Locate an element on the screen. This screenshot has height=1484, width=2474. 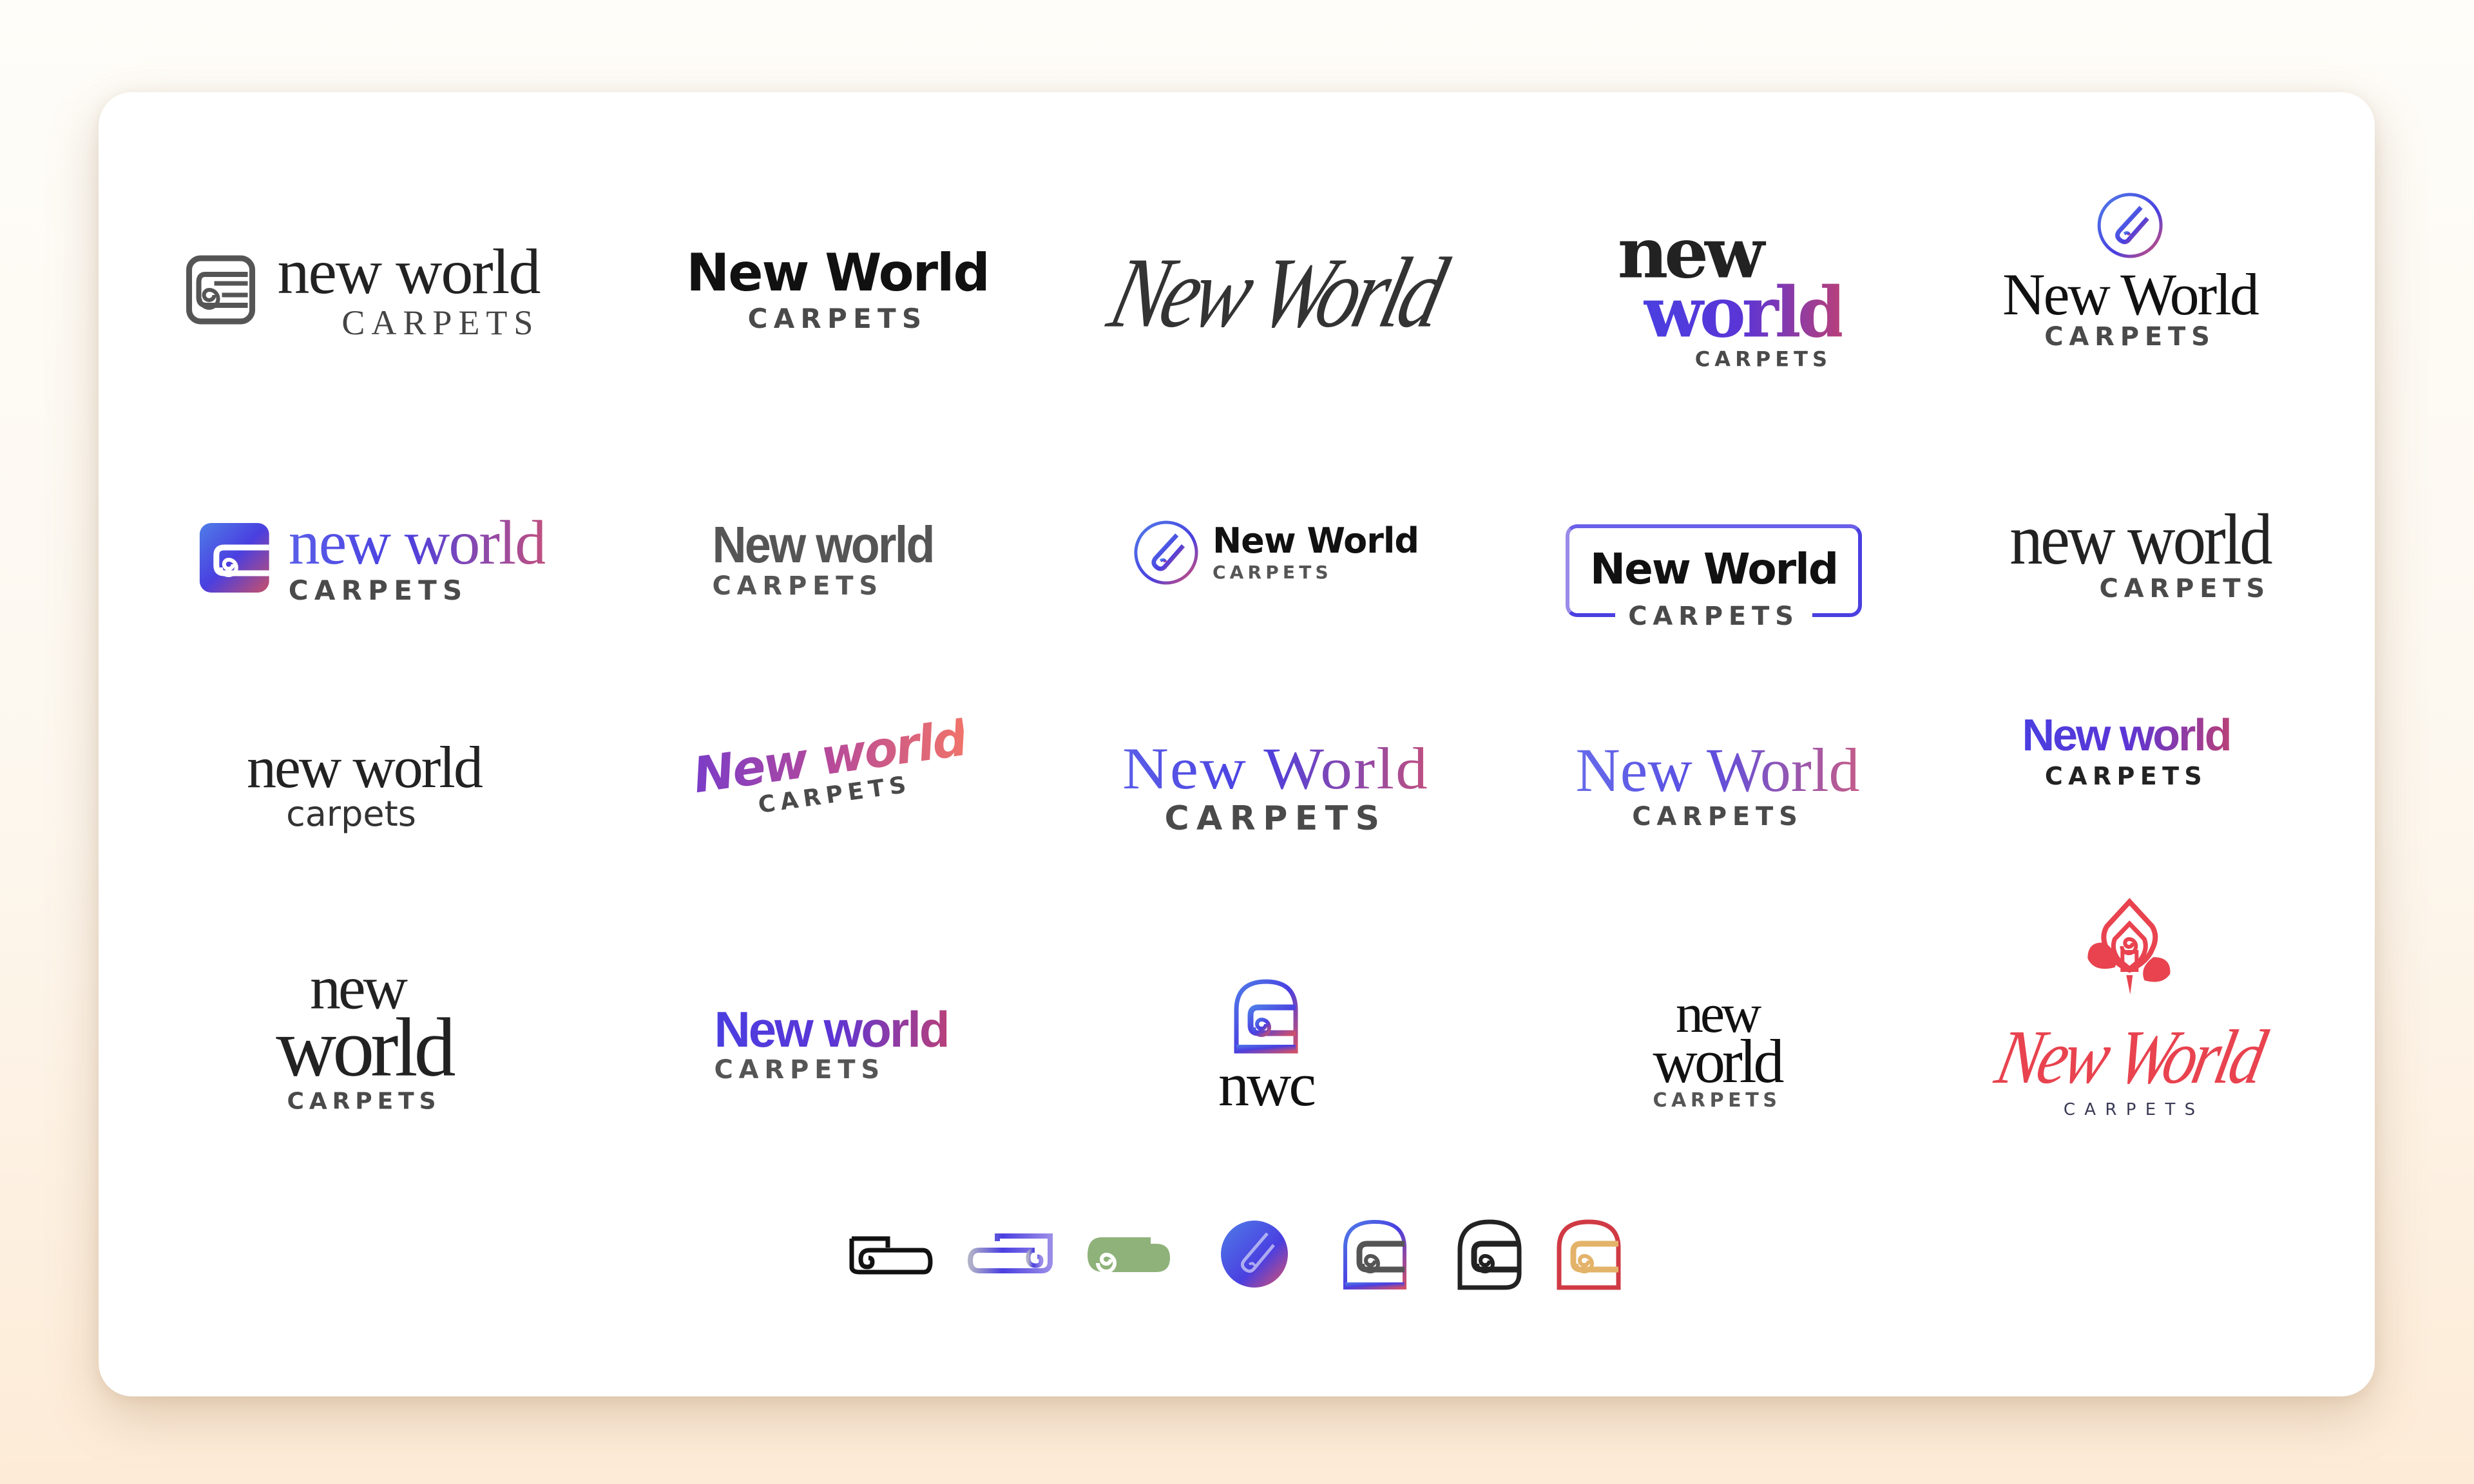
logo-7-tagline: CARPETS is located at coordinates (797, 586).